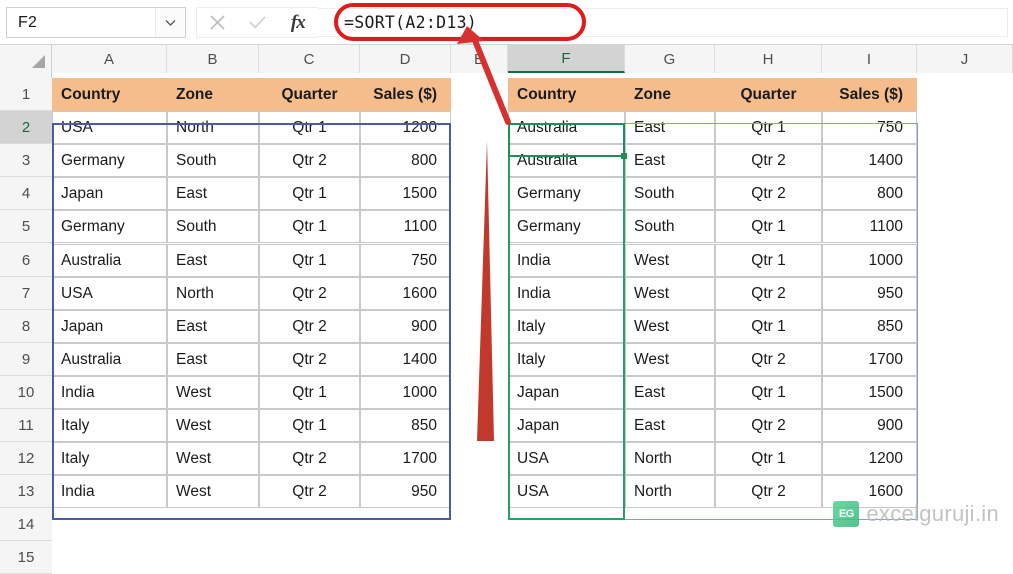 This screenshot has width=1013, height=574. What do you see at coordinates (405, 94) in the screenshot?
I see `source-header-cell: Sales ($)` at bounding box center [405, 94].